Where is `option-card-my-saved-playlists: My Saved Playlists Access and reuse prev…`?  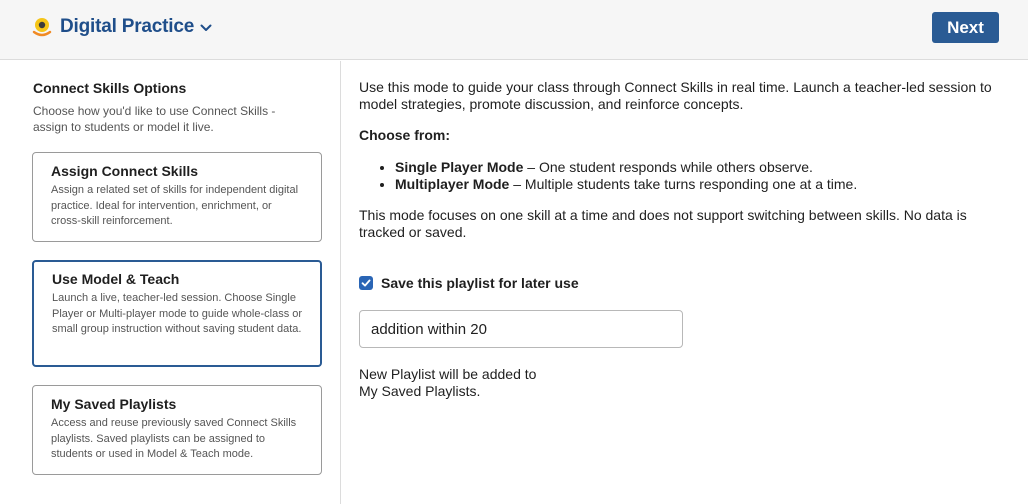
option-card-my-saved-playlists: My Saved Playlists Access and reuse prev… is located at coordinates (177, 430).